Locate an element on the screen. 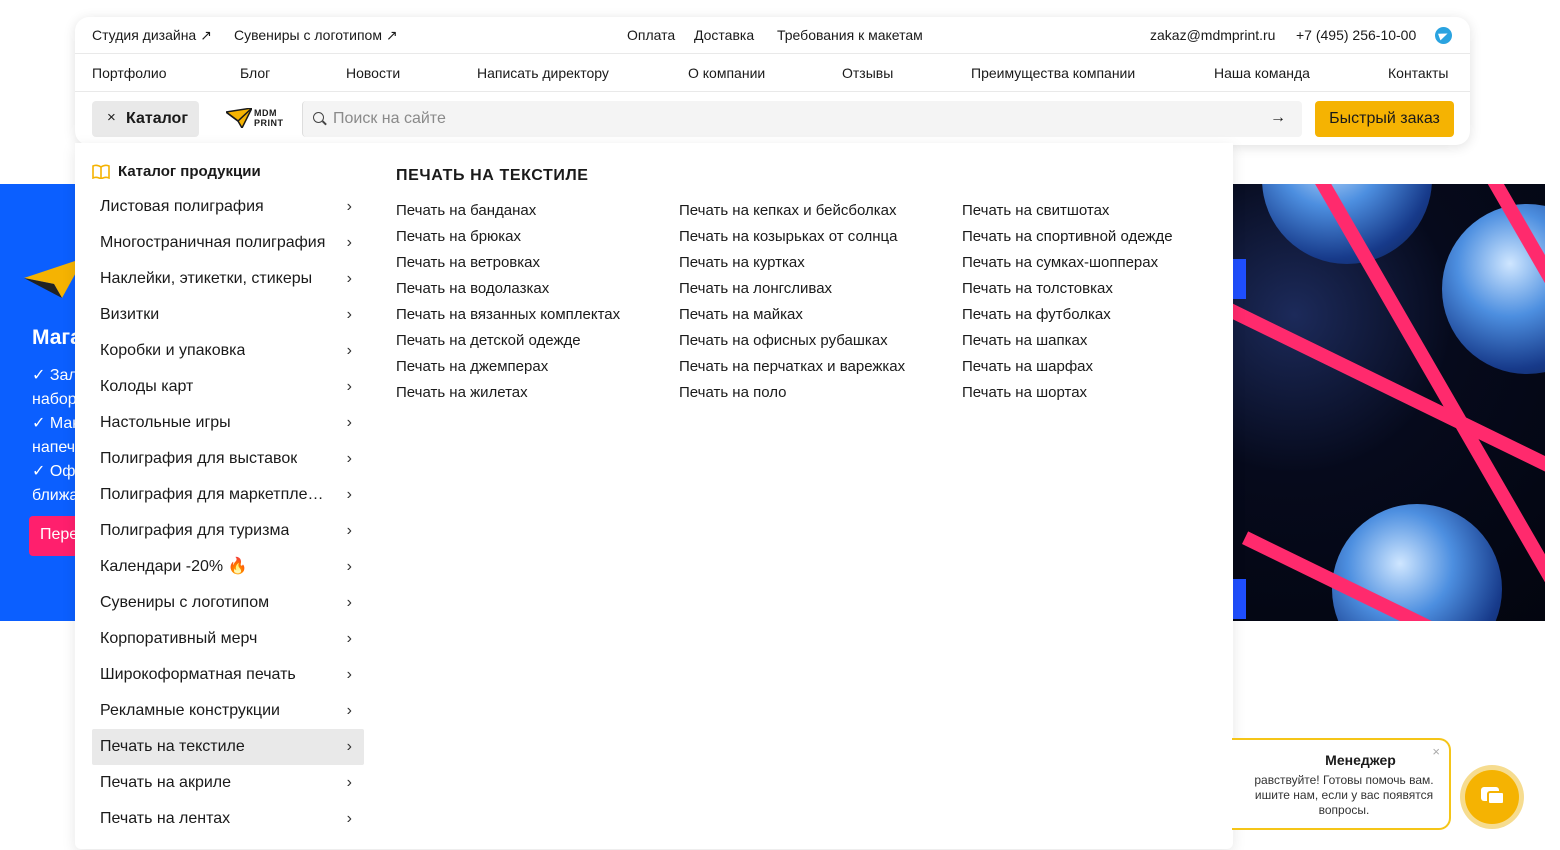  subcategory-link: Печать на толстовках is located at coordinates (1067, 291).